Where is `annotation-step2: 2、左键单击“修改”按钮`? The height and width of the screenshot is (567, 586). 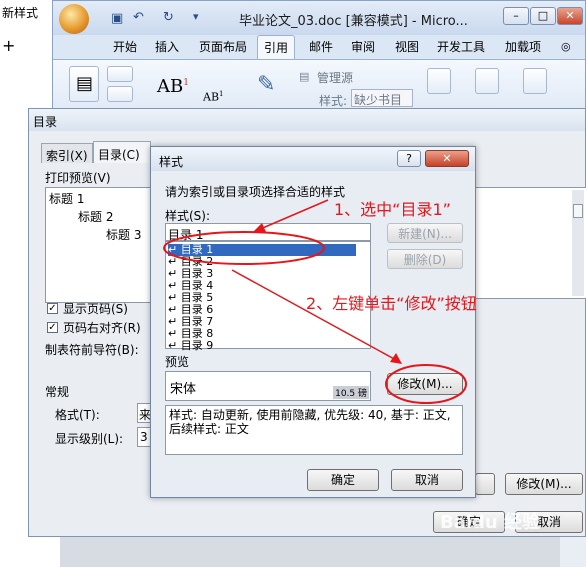 annotation-step2: 2、左键单击“修改”按钮 is located at coordinates (391, 303).